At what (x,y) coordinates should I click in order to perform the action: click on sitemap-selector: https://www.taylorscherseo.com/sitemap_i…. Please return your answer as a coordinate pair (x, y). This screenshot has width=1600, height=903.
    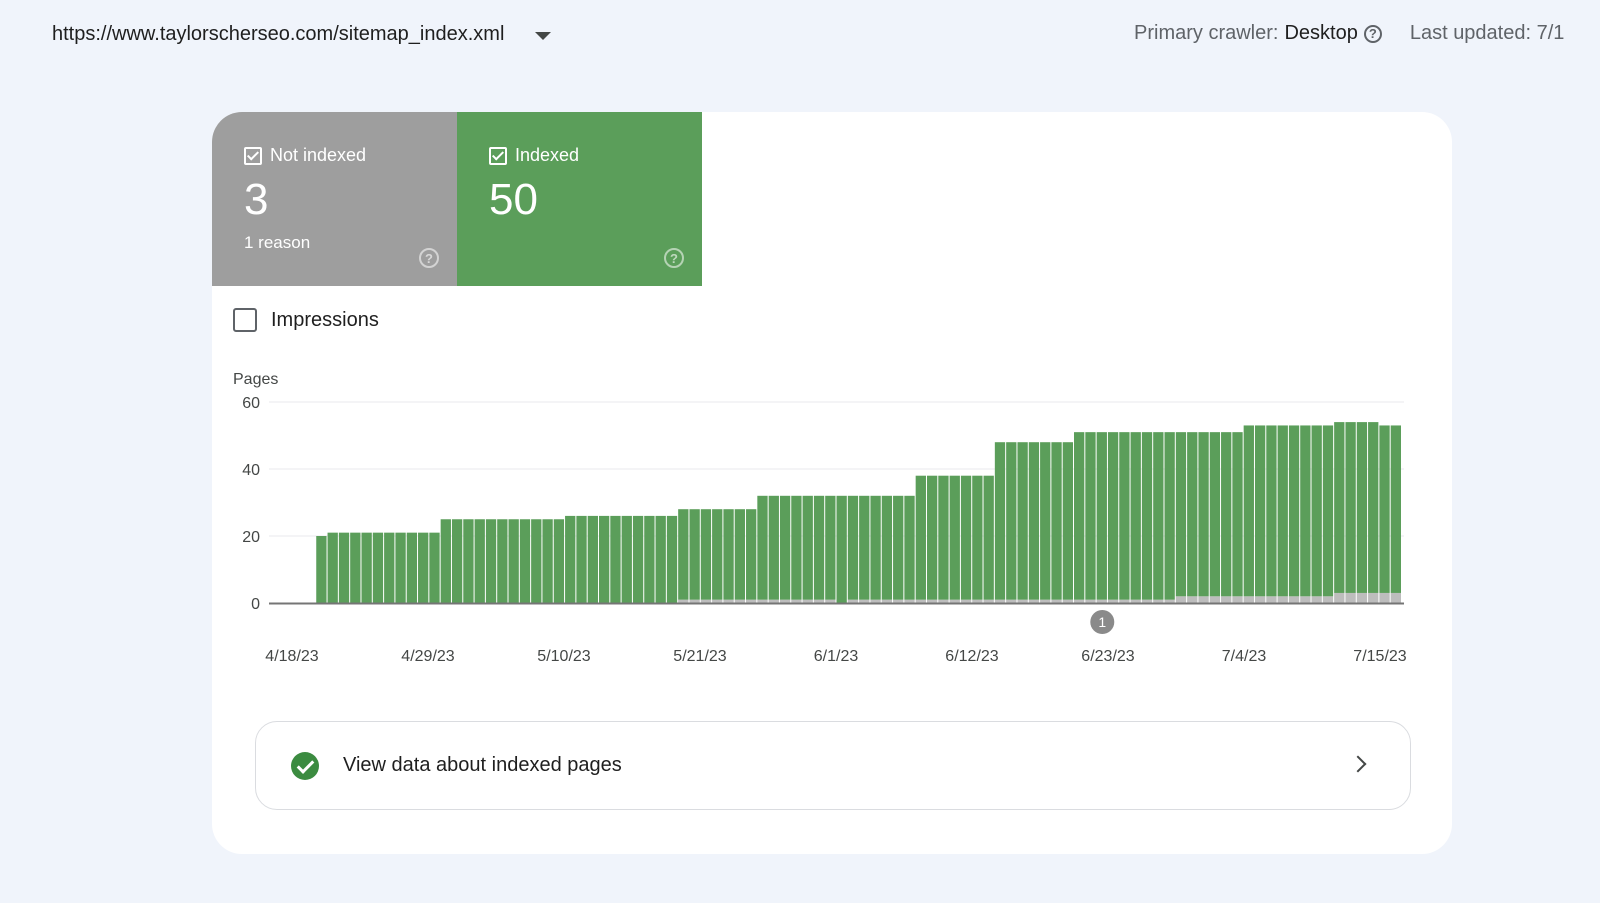
    Looking at the image, I should click on (302, 34).